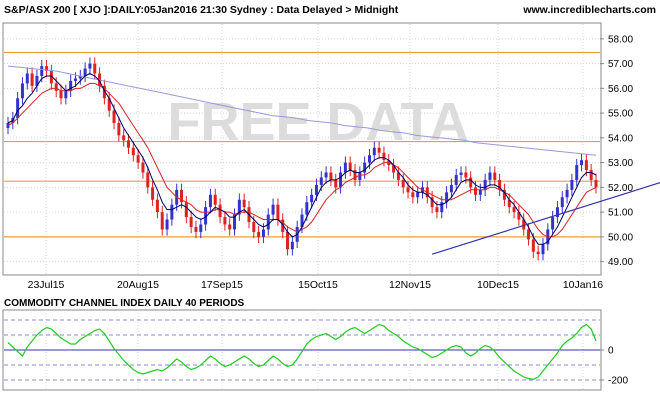  What do you see at coordinates (620, 163) in the screenshot?
I see `price-tick-label: 53.00` at bounding box center [620, 163].